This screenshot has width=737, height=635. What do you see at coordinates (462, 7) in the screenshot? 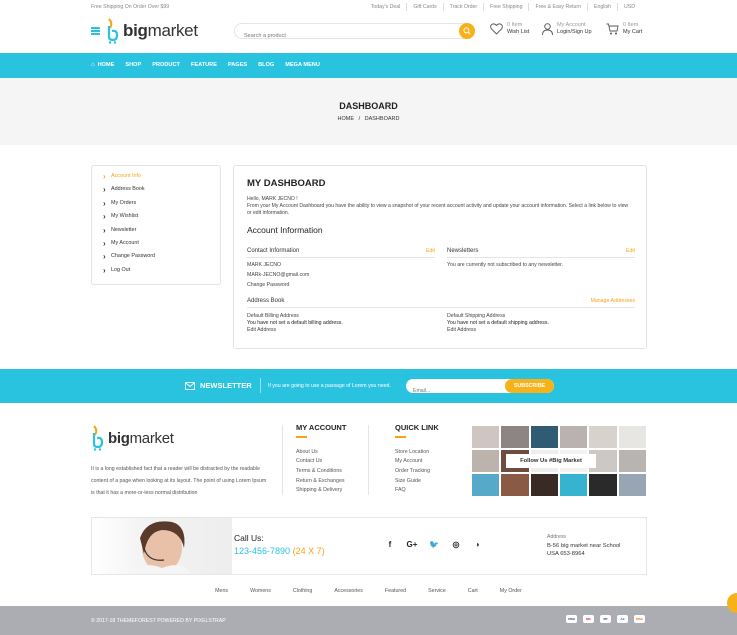
I see `track-order-link: Track Order` at bounding box center [462, 7].